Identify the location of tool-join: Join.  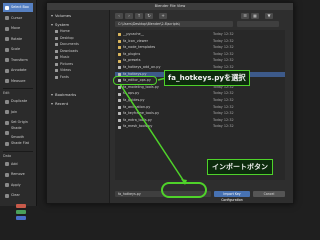
(18, 112).